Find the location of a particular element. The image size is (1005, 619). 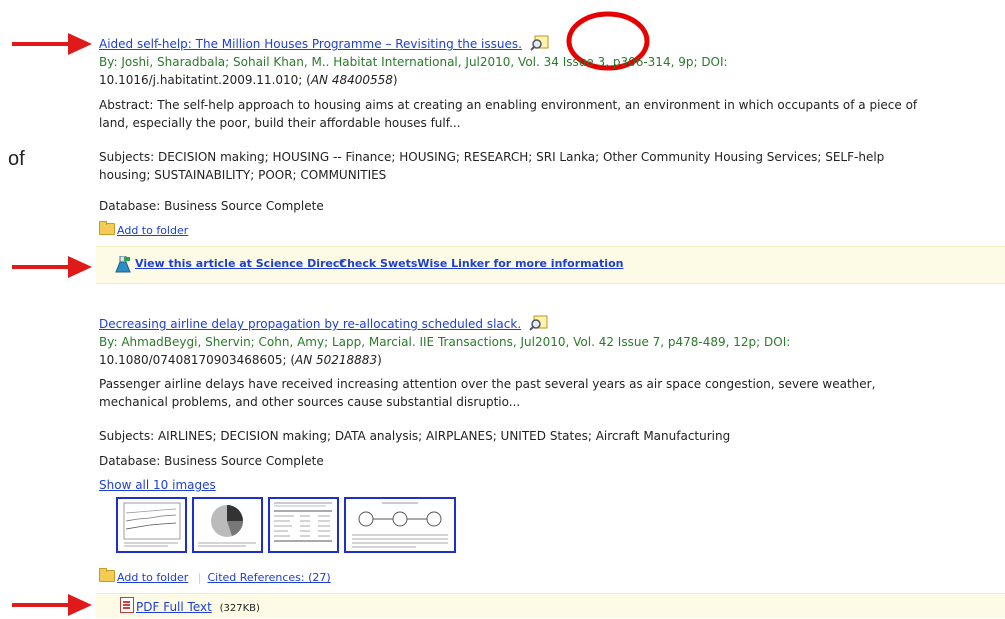

side-label: of is located at coordinates (16, 159).